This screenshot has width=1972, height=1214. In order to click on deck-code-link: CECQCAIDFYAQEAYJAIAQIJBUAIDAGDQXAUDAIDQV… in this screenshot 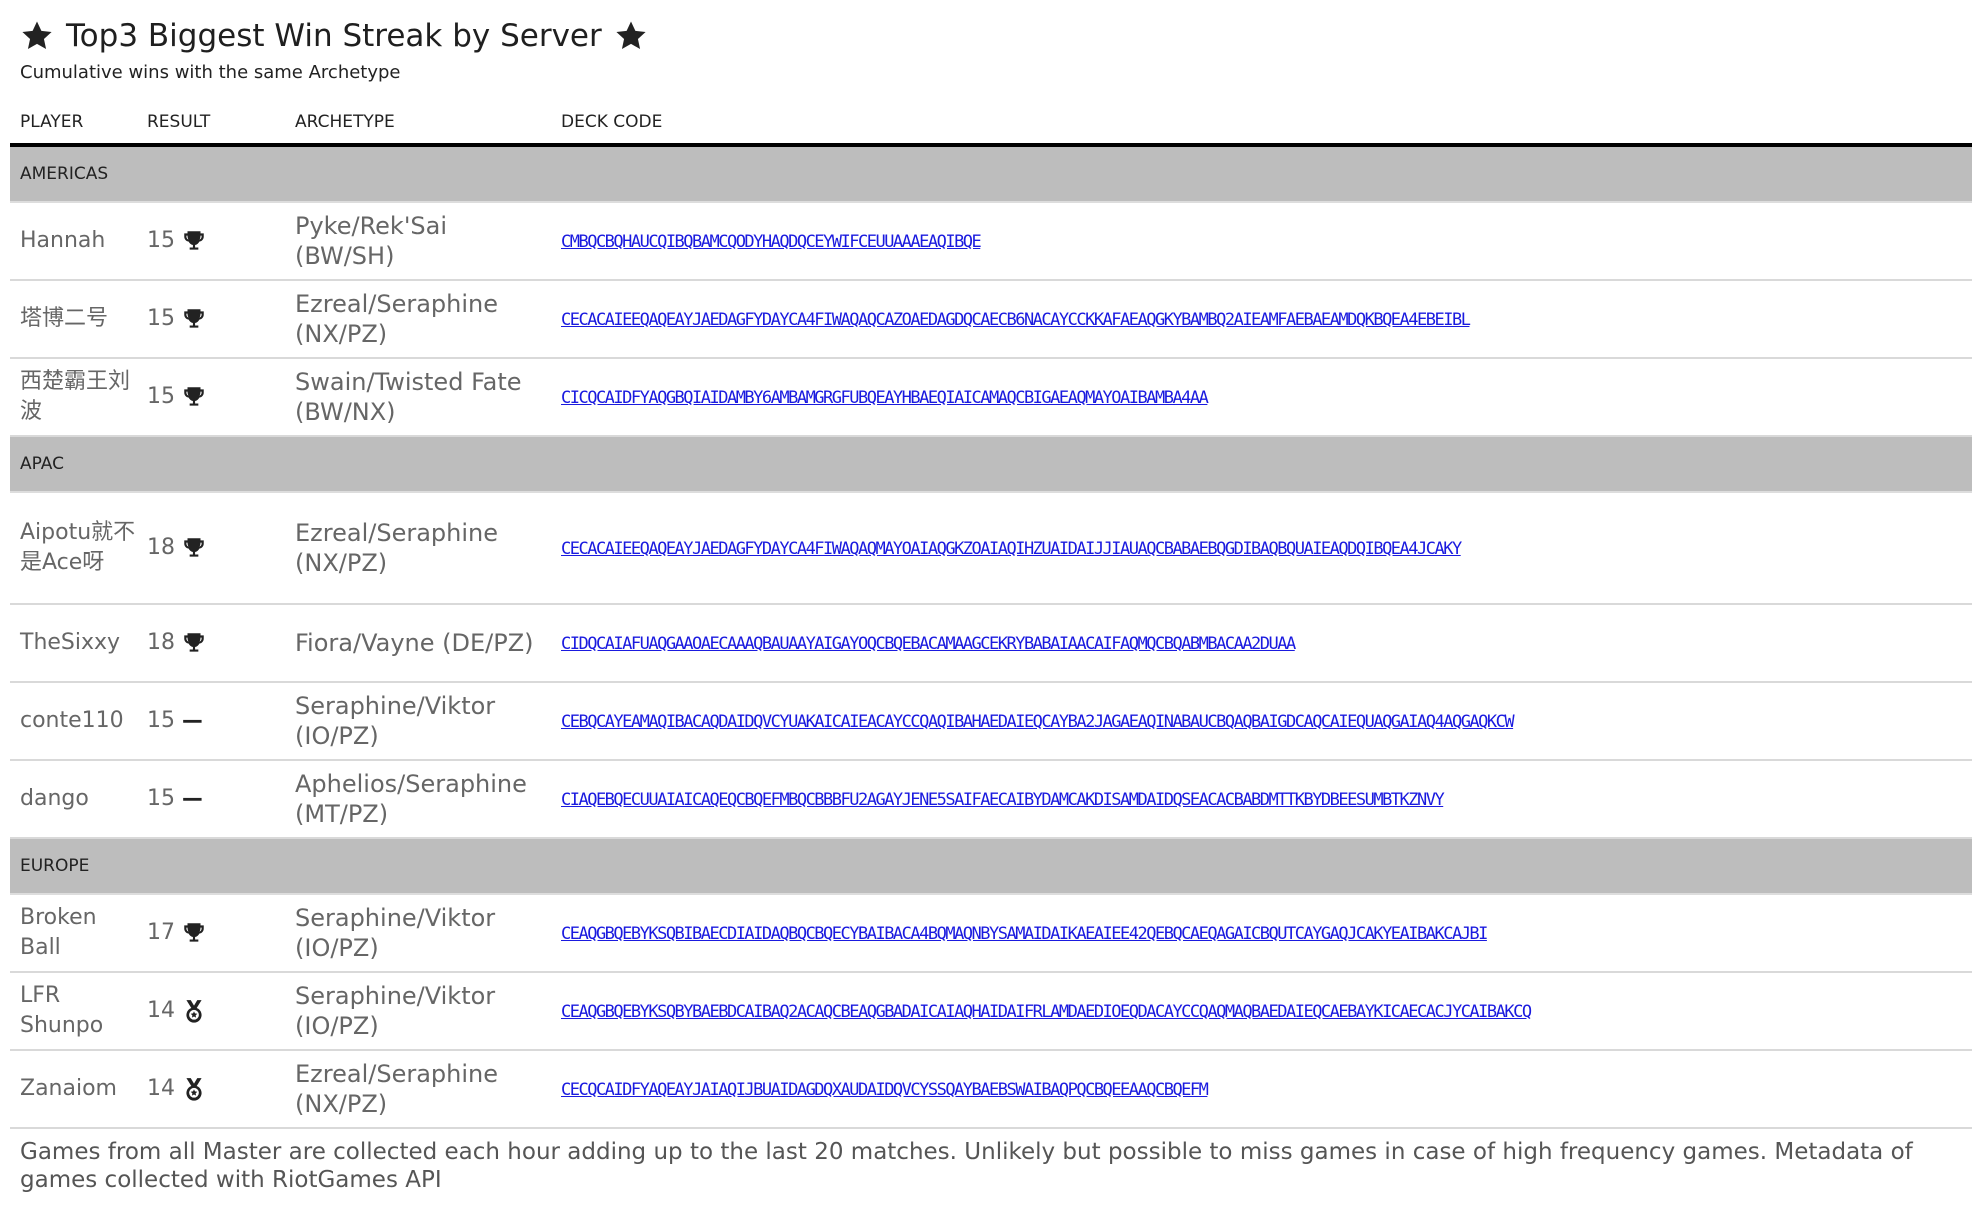, I will do `click(885, 1090)`.